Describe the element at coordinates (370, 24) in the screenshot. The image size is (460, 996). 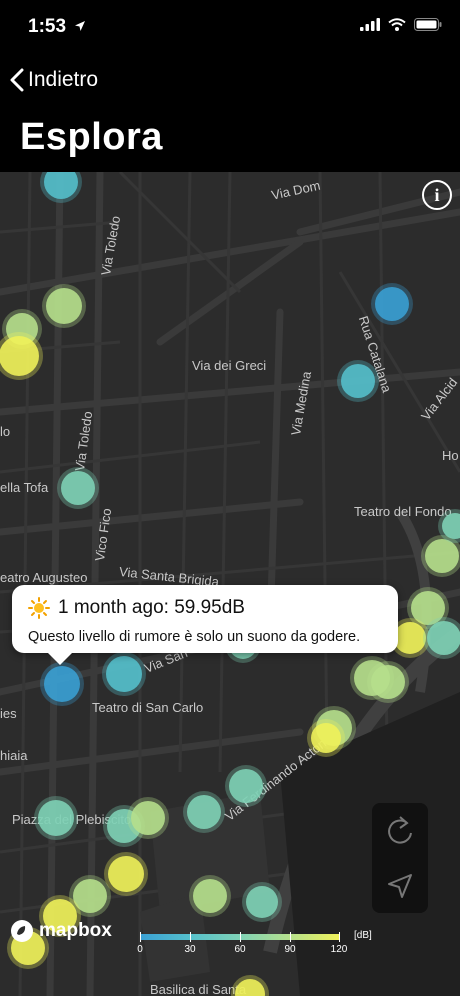
I see `signal-icon` at that location.